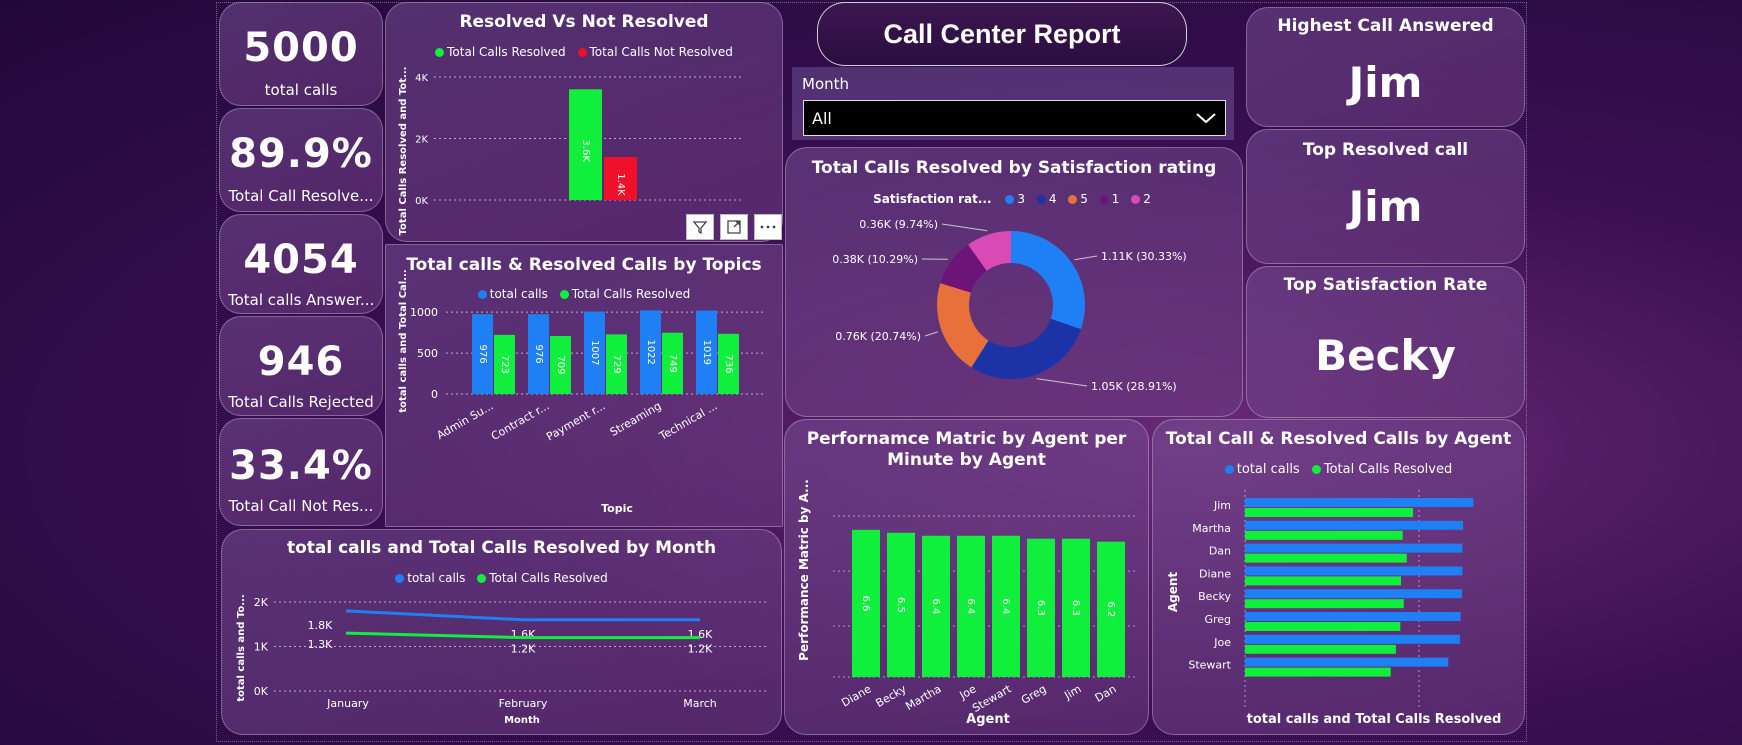 This screenshot has height=745, width=1742. What do you see at coordinates (878, 336) in the screenshot?
I see `slice-label: 0.76K (20.74%)` at bounding box center [878, 336].